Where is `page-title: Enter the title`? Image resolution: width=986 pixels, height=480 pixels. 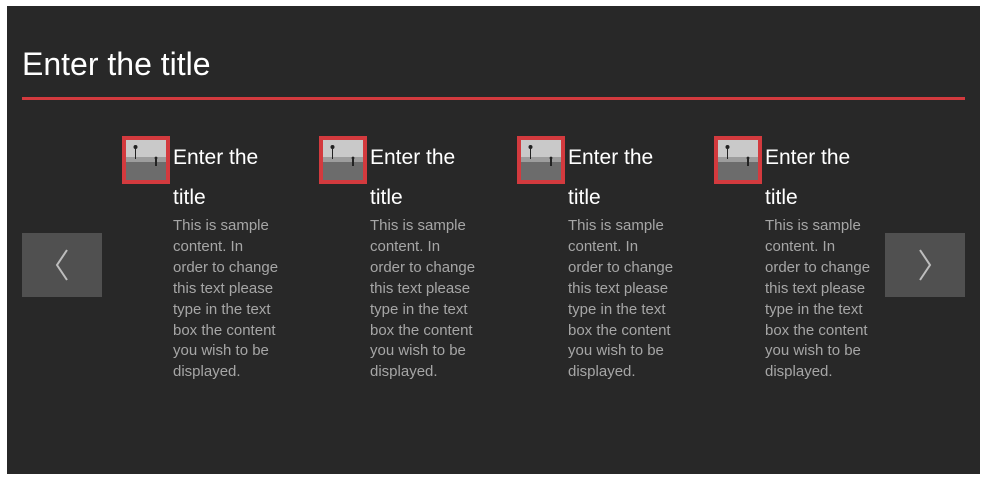 page-title: Enter the title is located at coordinates (116, 64).